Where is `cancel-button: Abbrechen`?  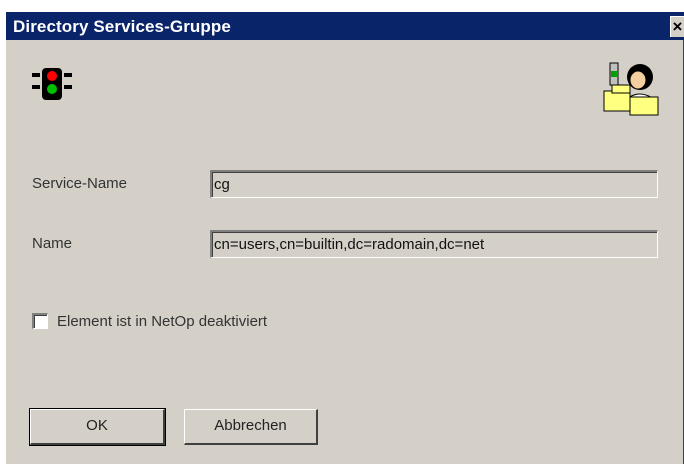 cancel-button: Abbrechen is located at coordinates (251, 427).